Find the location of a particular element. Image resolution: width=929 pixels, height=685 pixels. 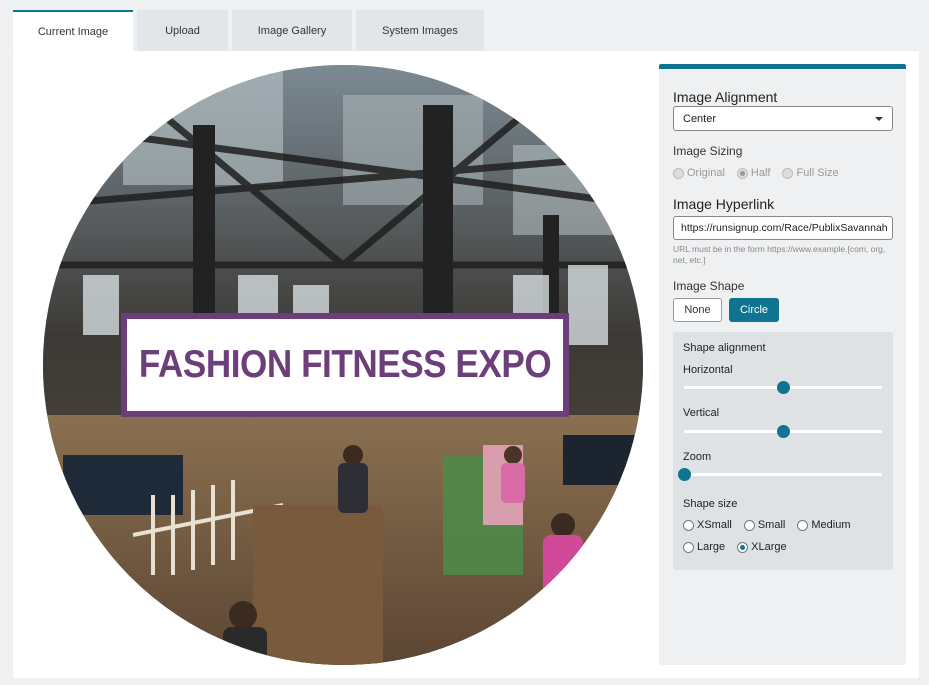

shape-size-title: Shape size is located at coordinates (710, 504).